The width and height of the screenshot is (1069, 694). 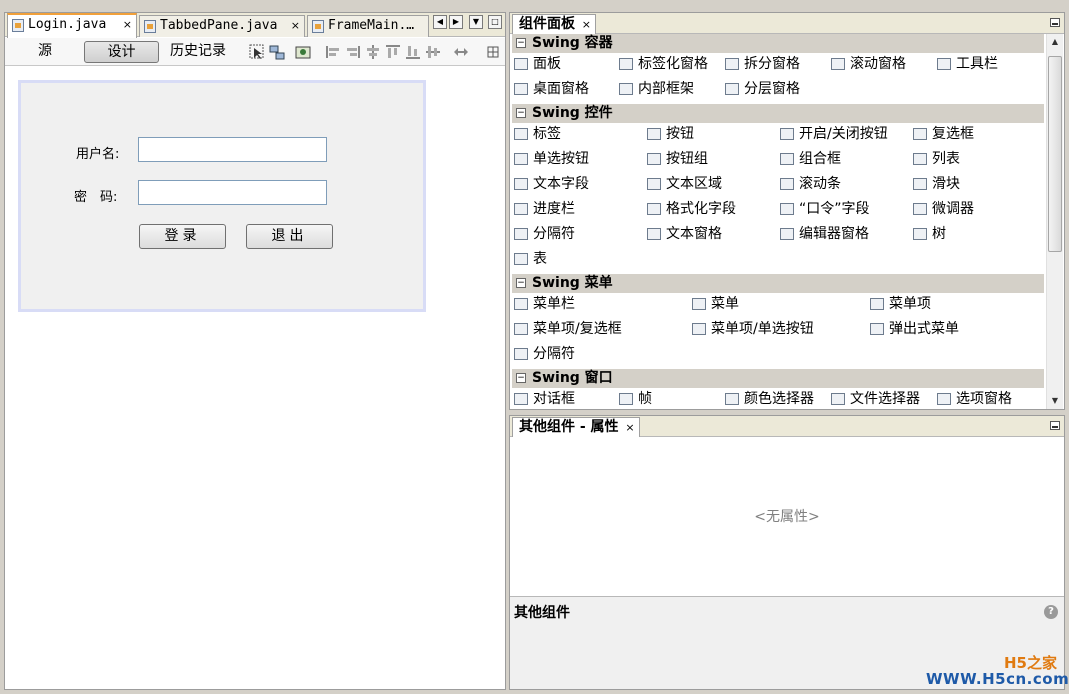 What do you see at coordinates (761, 89) in the screenshot?
I see `palette-item-layered-pane: 分层窗格` at bounding box center [761, 89].